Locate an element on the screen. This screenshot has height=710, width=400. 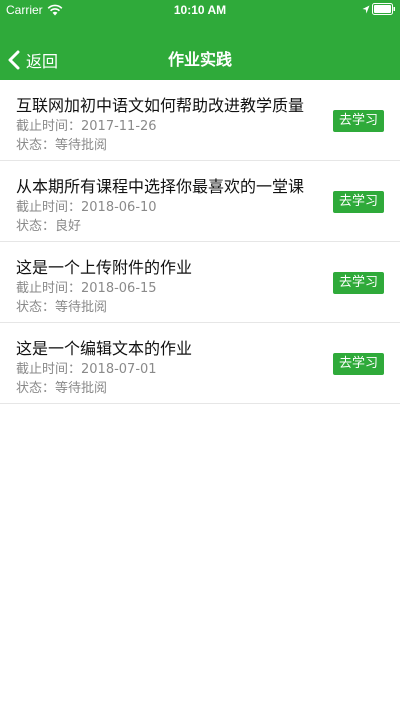
homework-title: 互联网加初中语文如何帮助改进教学质量 is located at coordinates (160, 105).